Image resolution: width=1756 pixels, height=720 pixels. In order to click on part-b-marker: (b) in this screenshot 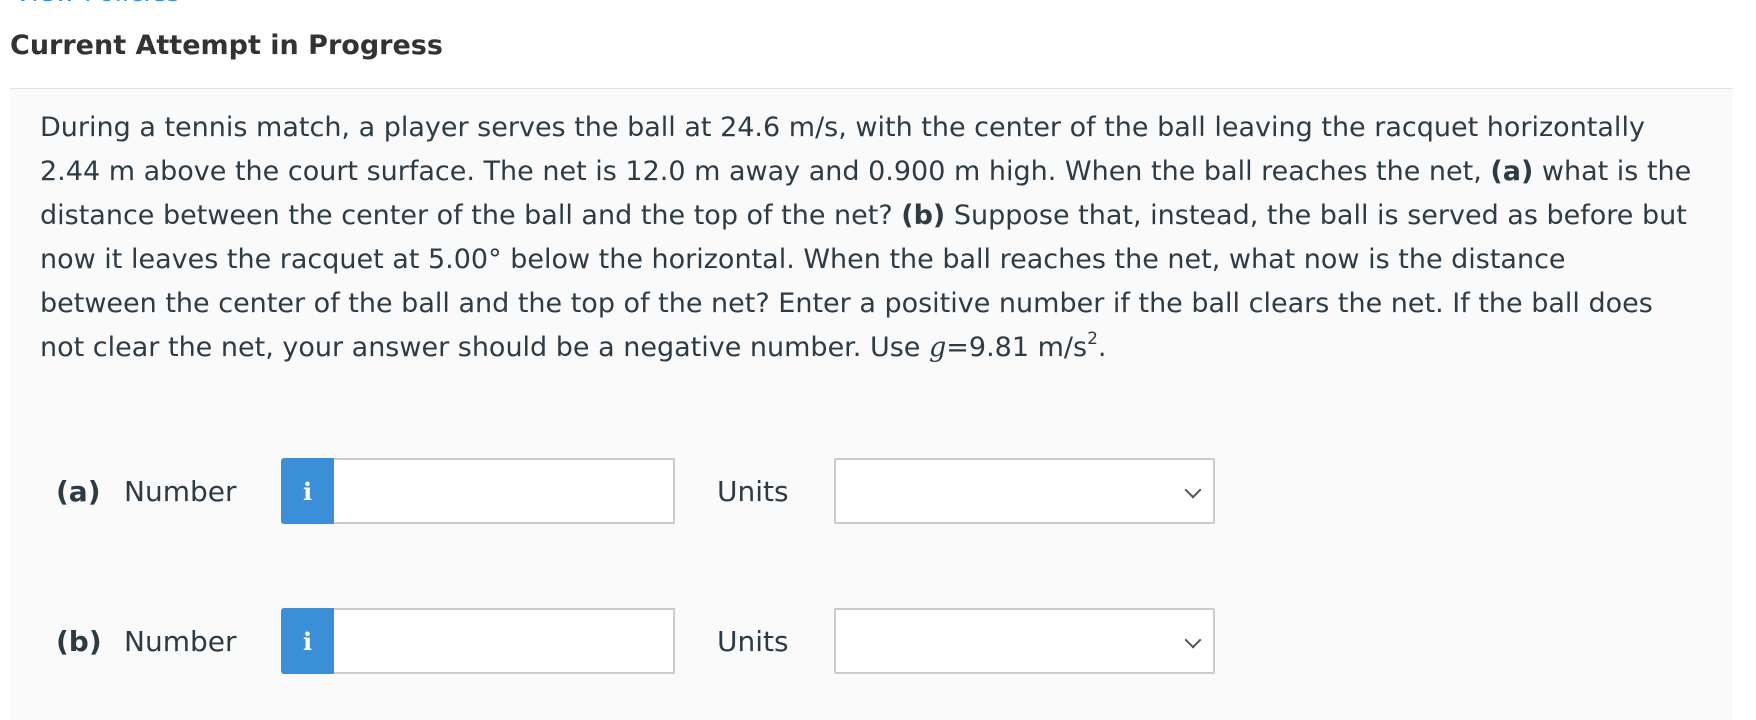, I will do `click(923, 215)`.